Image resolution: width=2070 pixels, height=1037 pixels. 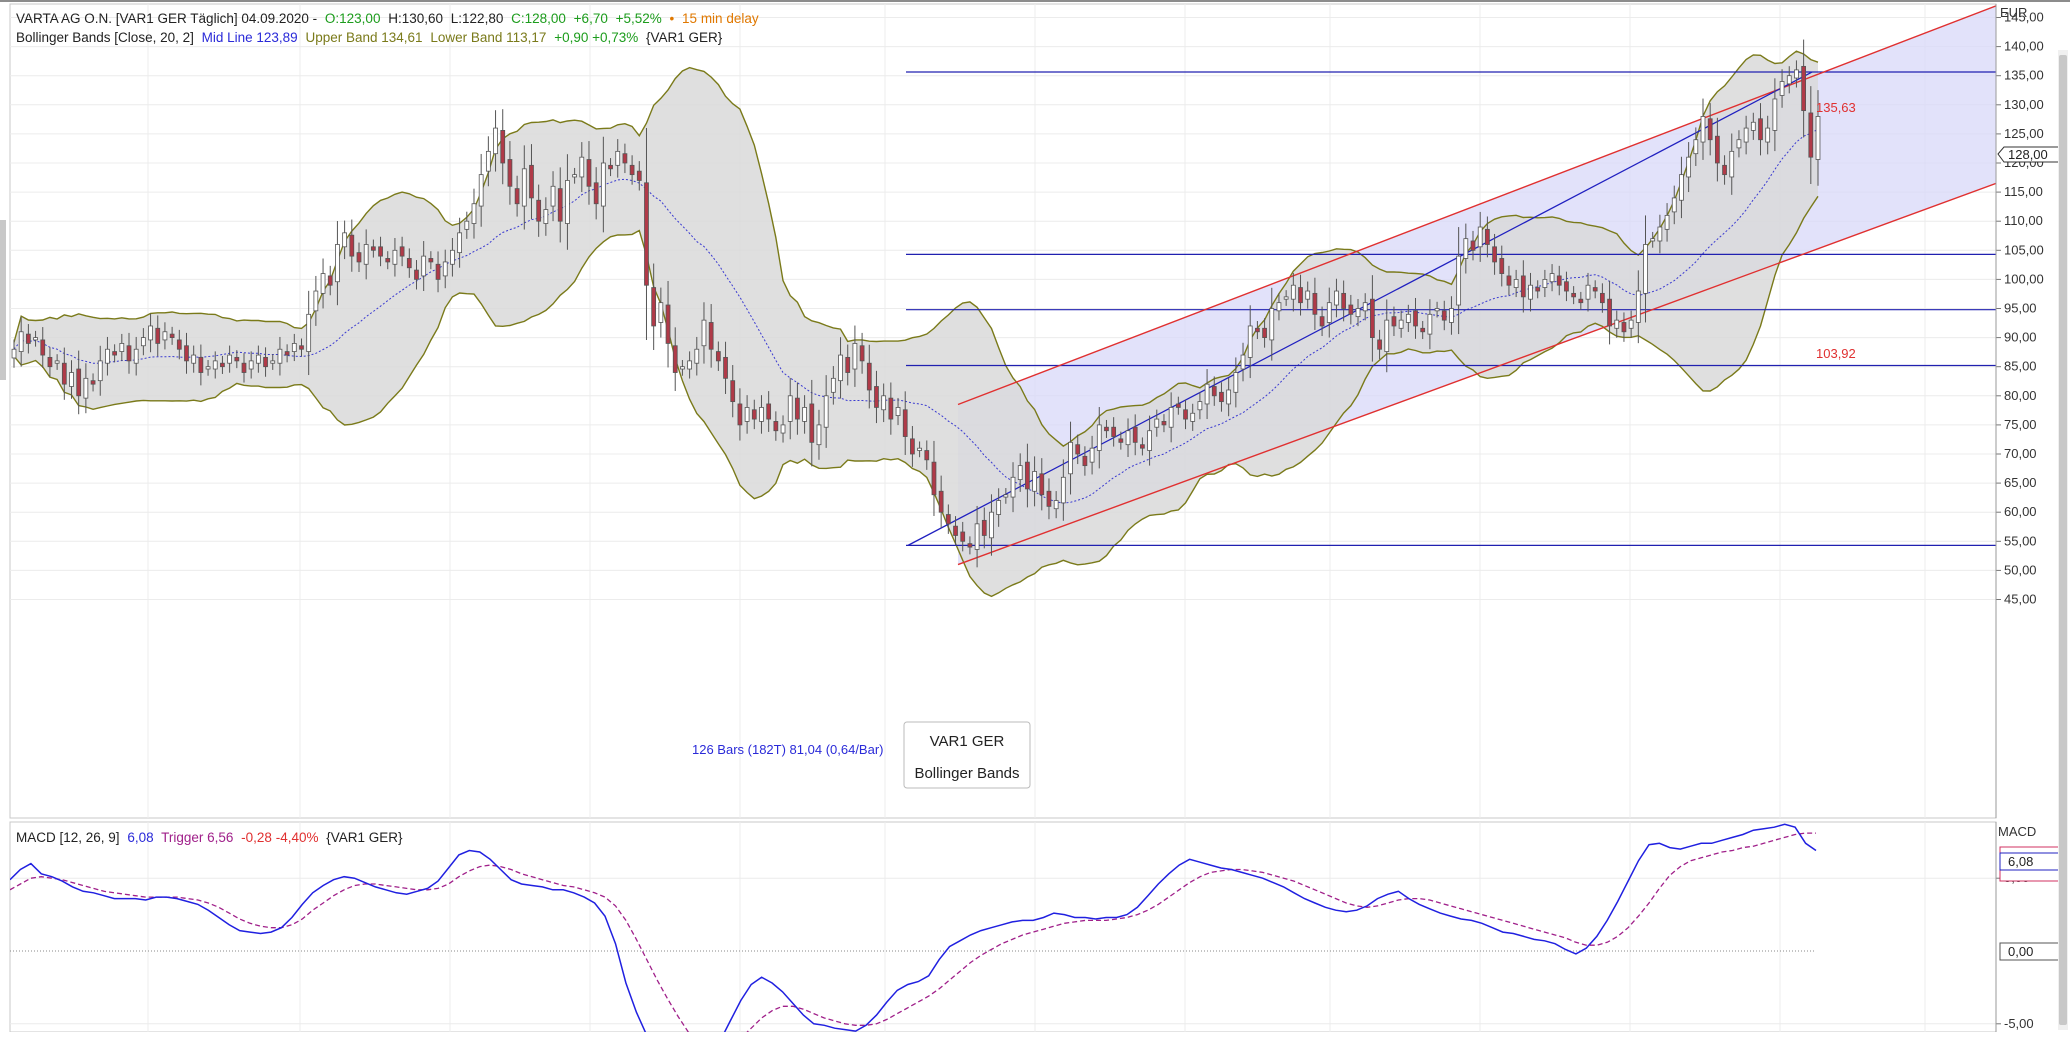 I want to click on price-tick-label: 90,00, so click(x=2020, y=337).